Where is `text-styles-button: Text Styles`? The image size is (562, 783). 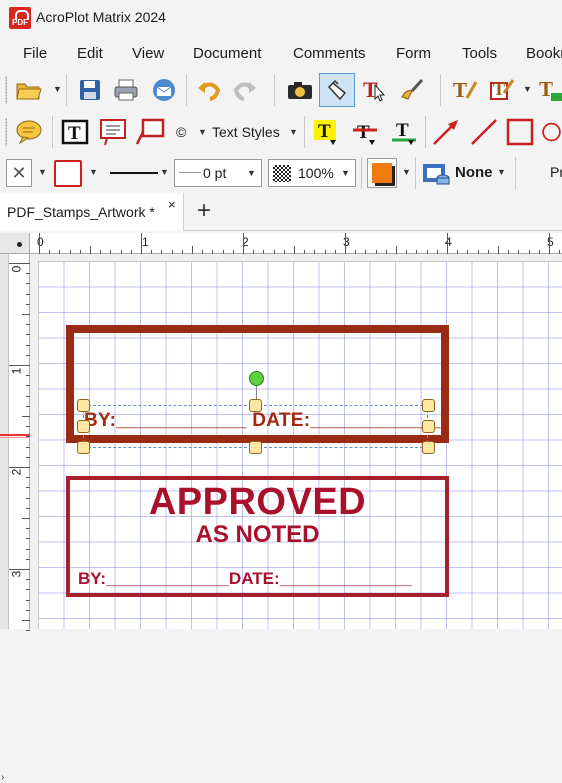
text-styles-button: Text Styles is located at coordinates (246, 132).